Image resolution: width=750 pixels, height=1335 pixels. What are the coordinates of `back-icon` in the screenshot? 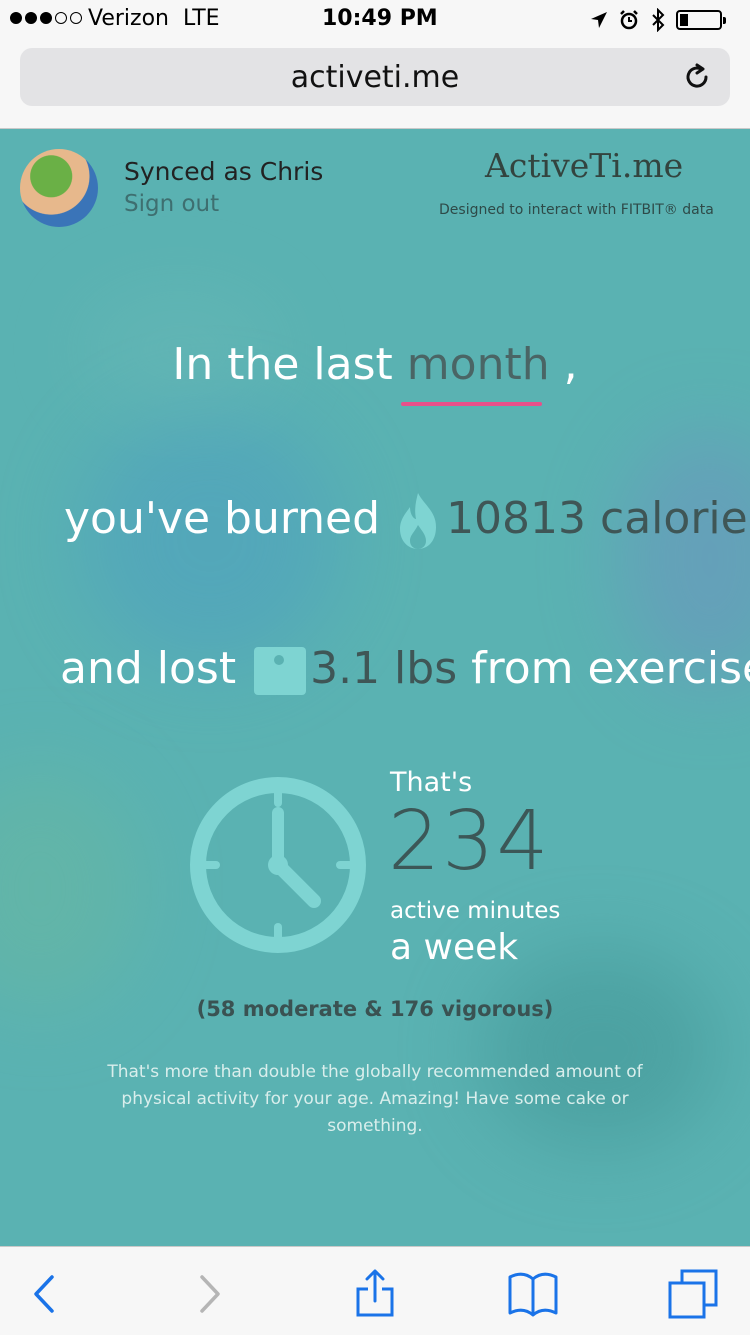 It's located at (45, 1294).